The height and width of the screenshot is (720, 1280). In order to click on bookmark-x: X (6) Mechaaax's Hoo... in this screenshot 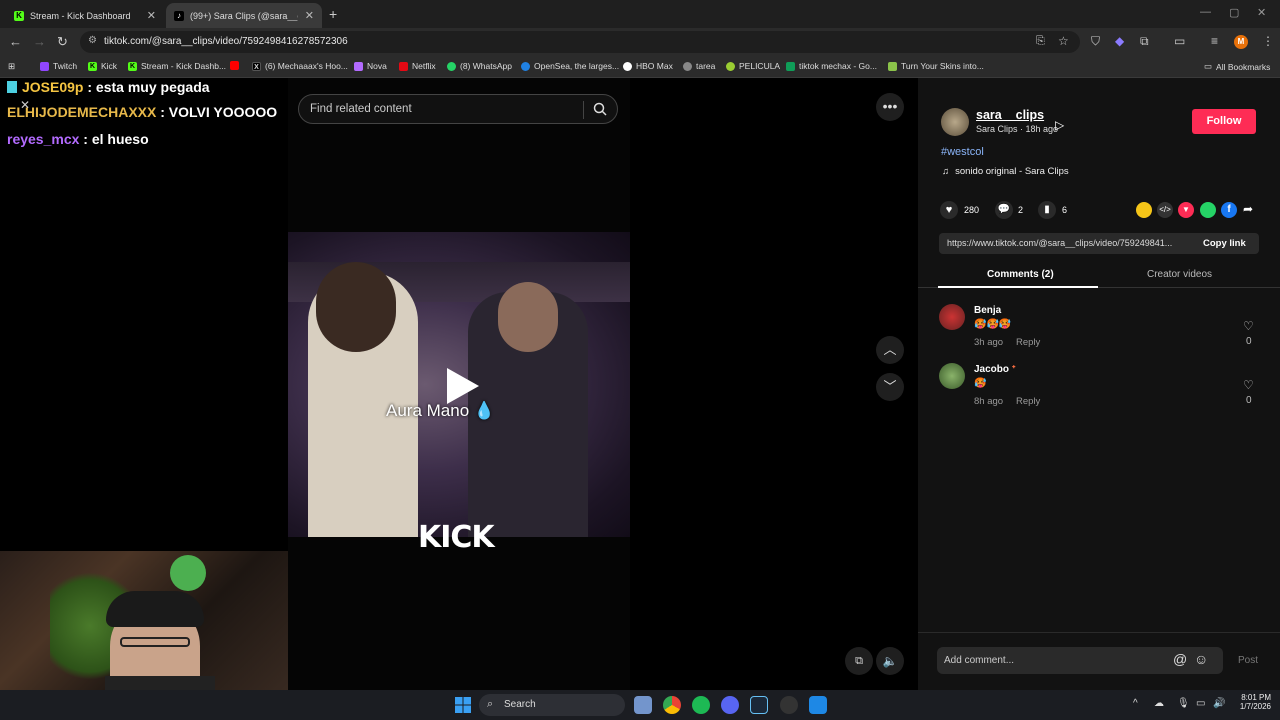, I will do `click(300, 66)`.